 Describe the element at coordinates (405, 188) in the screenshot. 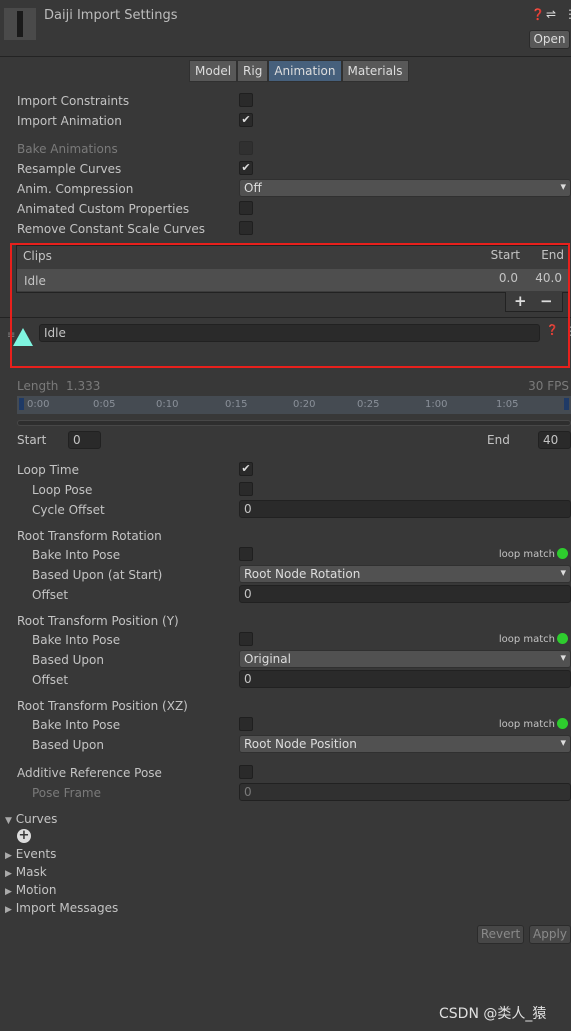

I see `anim-compression-dropdown: Off` at that location.